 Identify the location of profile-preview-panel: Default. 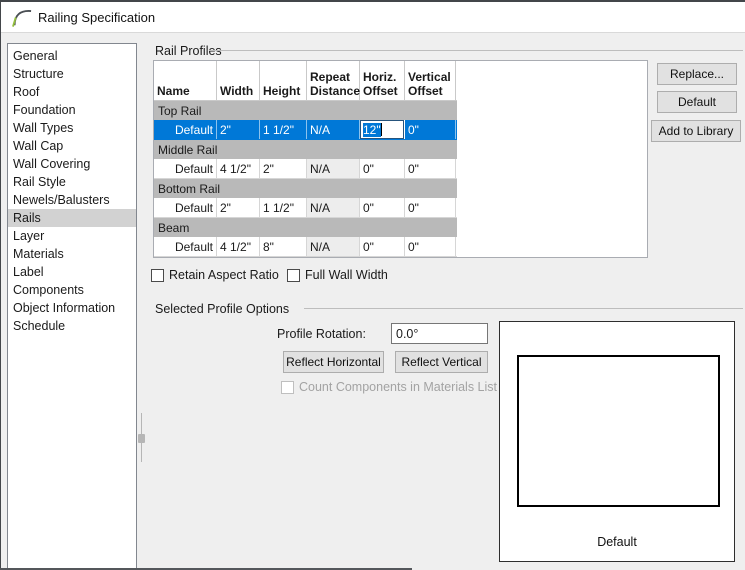
(617, 441).